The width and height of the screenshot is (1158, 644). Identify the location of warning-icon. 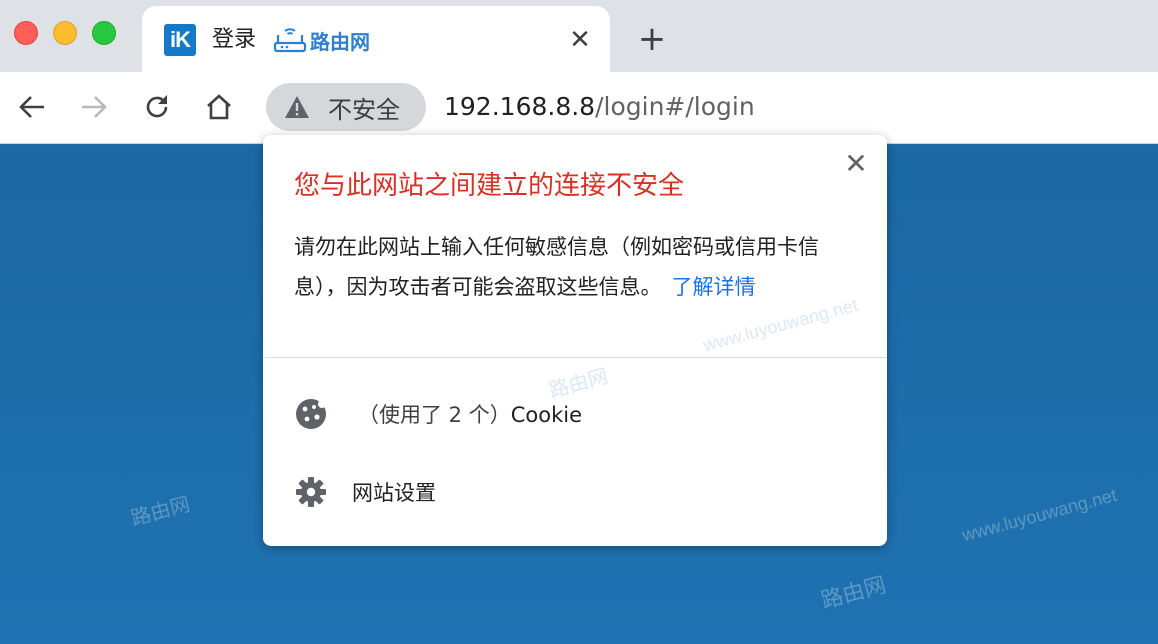
(297, 107).